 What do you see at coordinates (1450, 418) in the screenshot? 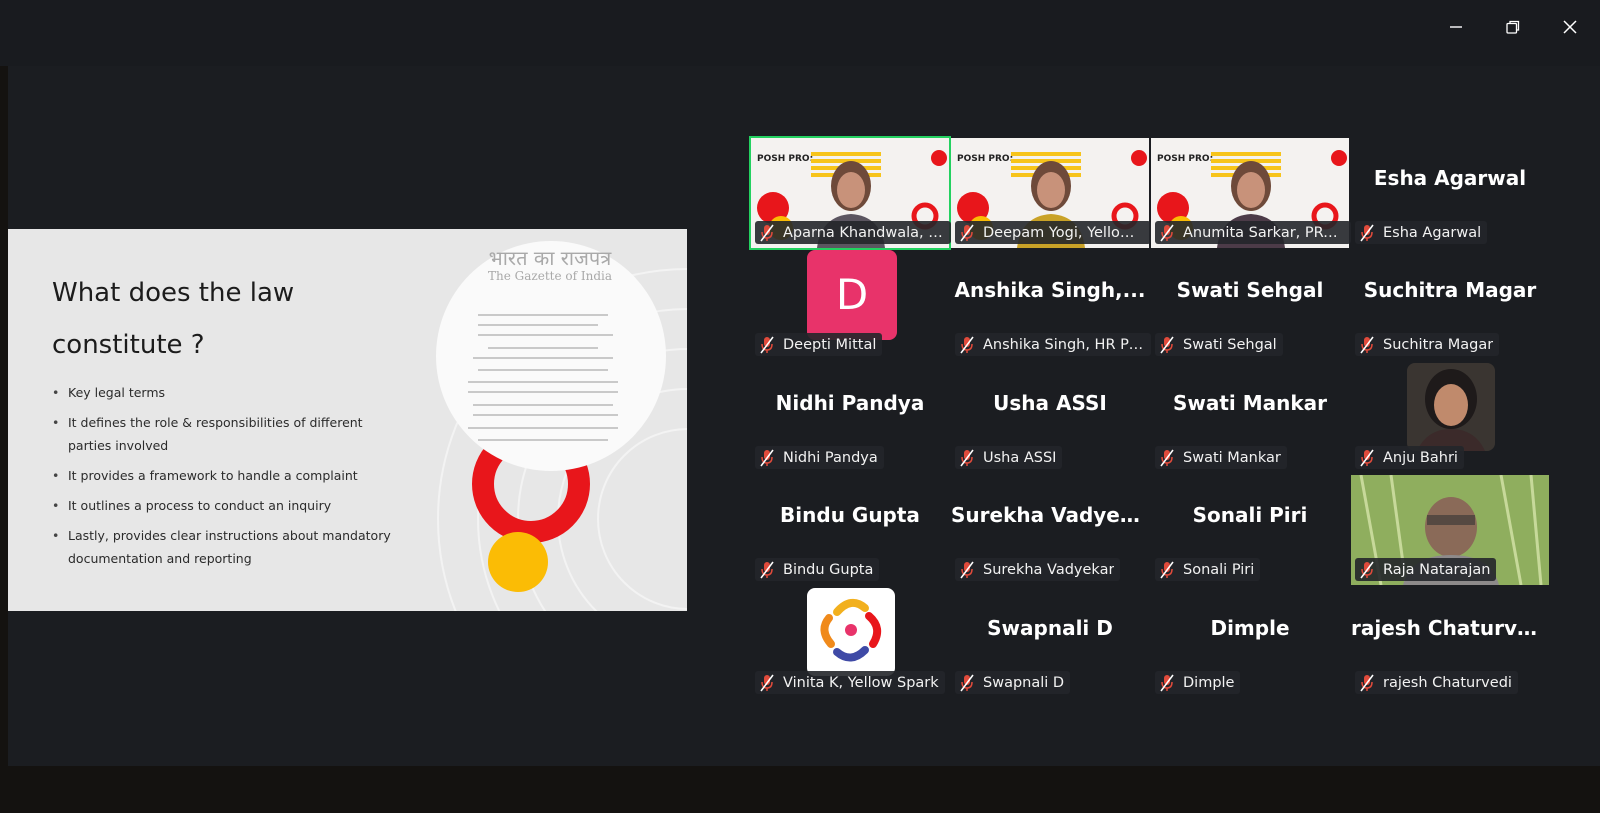
I see `participant-tile: Anju Bahri` at bounding box center [1450, 418].